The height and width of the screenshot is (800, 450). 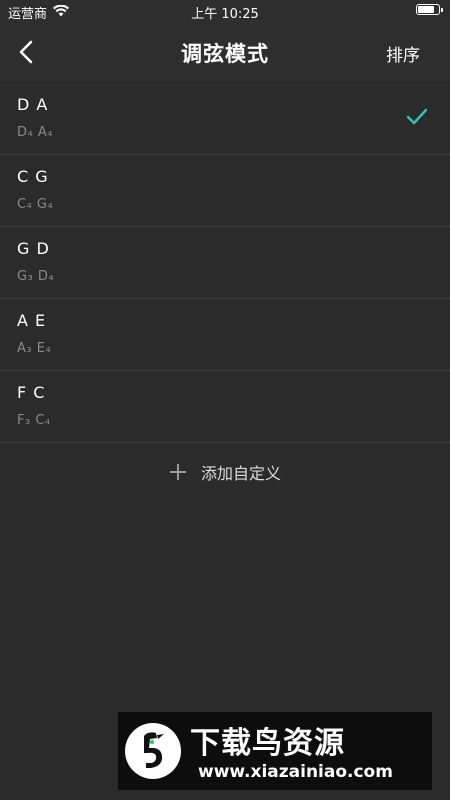 What do you see at coordinates (225, 191) in the screenshot?
I see `tuning-item-cg: C G C₄ G₄` at bounding box center [225, 191].